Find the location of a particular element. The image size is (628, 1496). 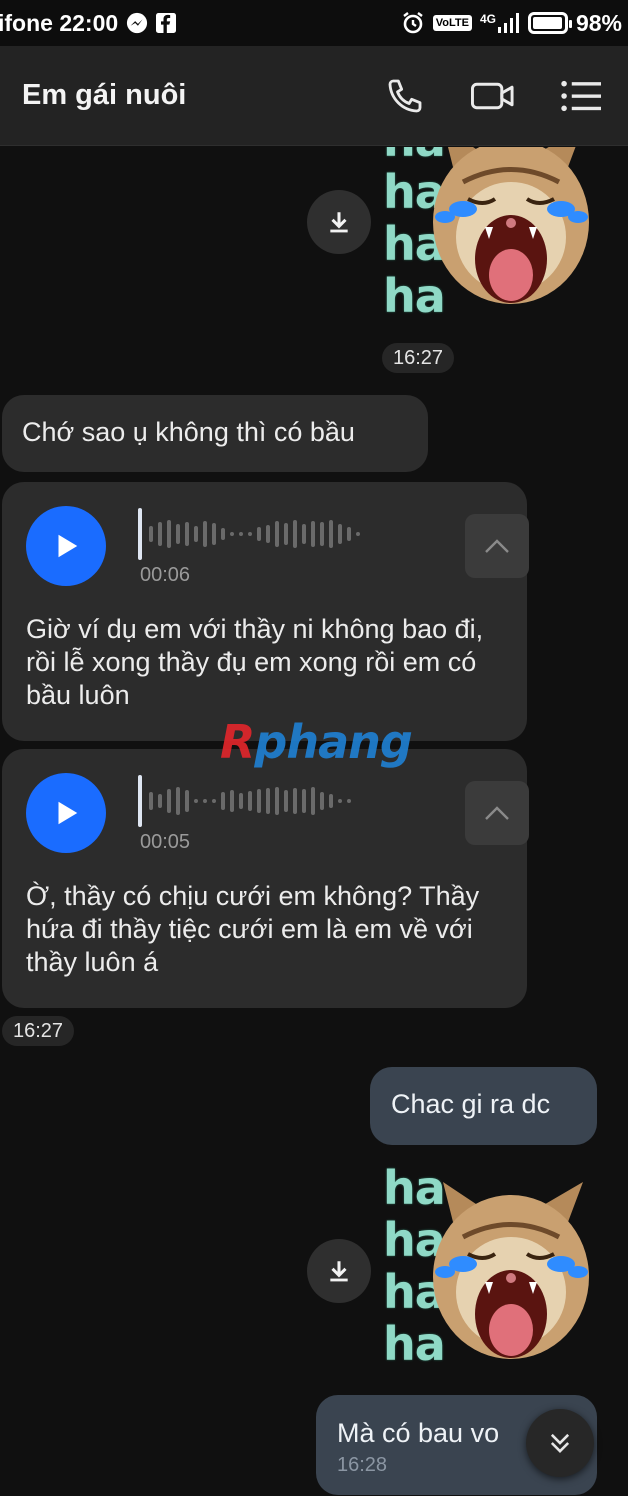

contact-name: Em gái nuôi is located at coordinates (182, 95).